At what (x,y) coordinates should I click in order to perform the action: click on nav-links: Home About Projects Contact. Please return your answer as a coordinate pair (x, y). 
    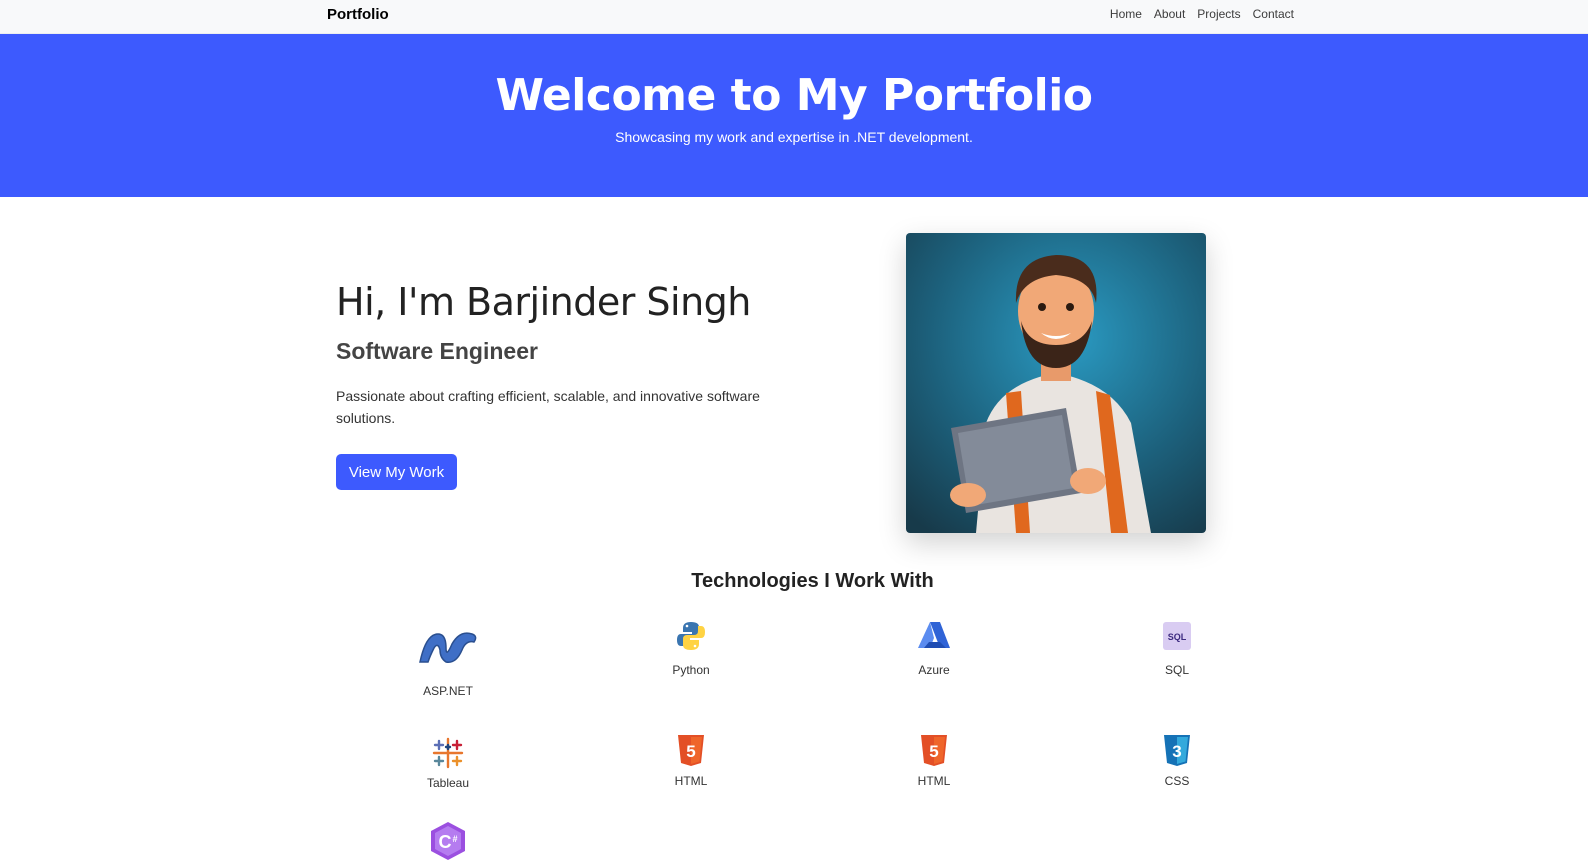
    Looking at the image, I should click on (1202, 14).